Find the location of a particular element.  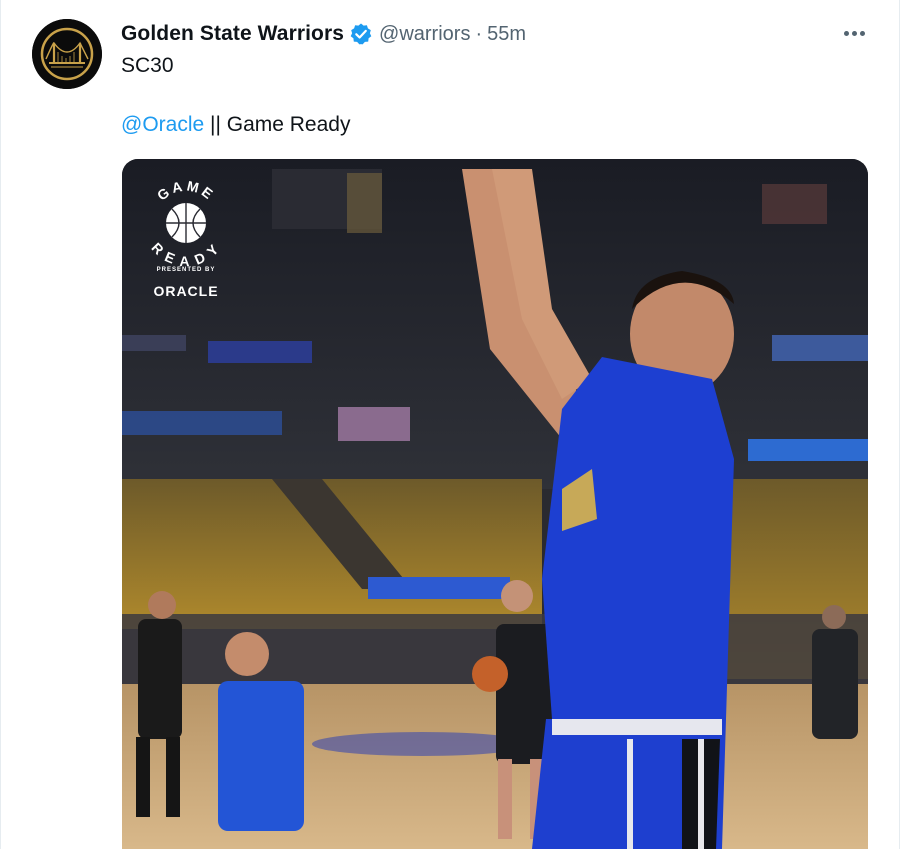

timestamp: 55m is located at coordinates (506, 34).